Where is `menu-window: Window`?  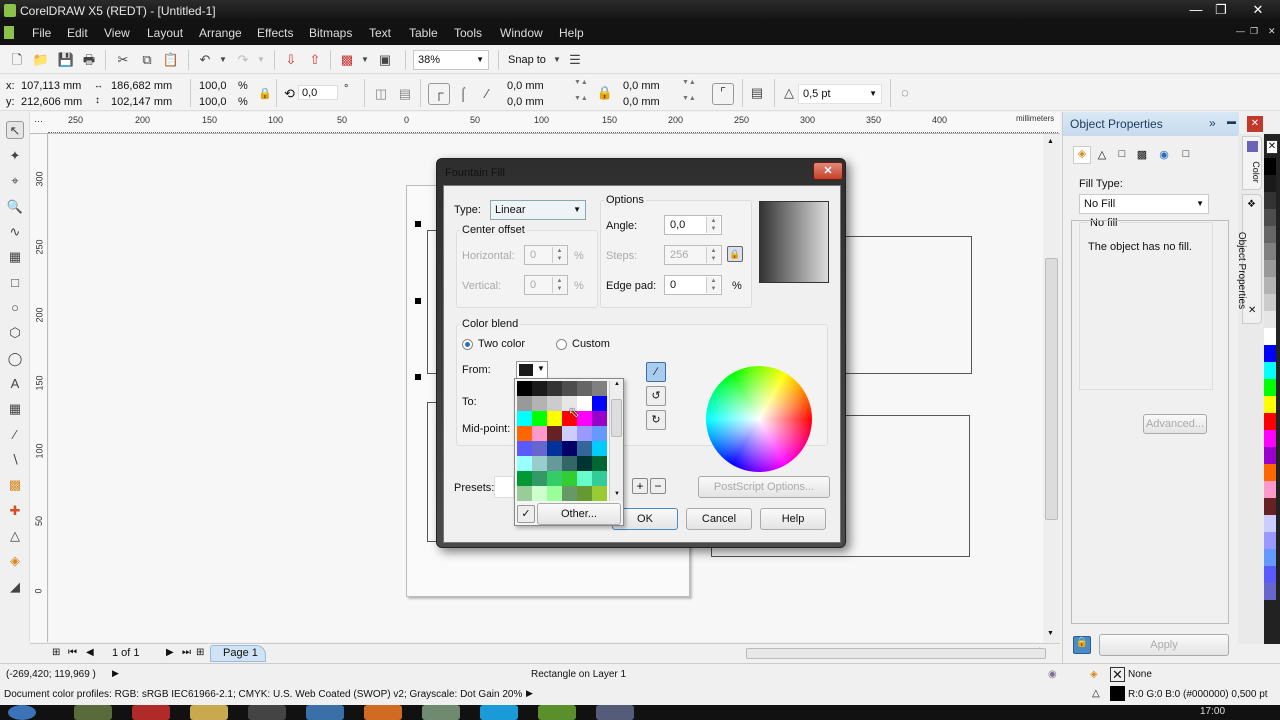 menu-window: Window is located at coordinates (521, 33).